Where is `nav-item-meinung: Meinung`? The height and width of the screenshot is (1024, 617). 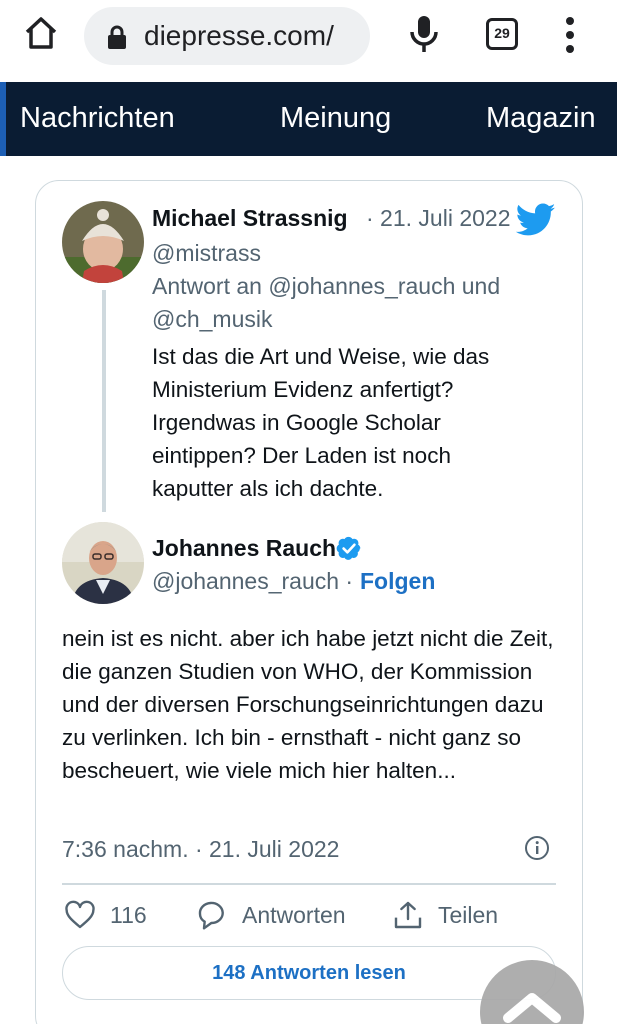
nav-item-meinung: Meinung is located at coordinates (335, 118).